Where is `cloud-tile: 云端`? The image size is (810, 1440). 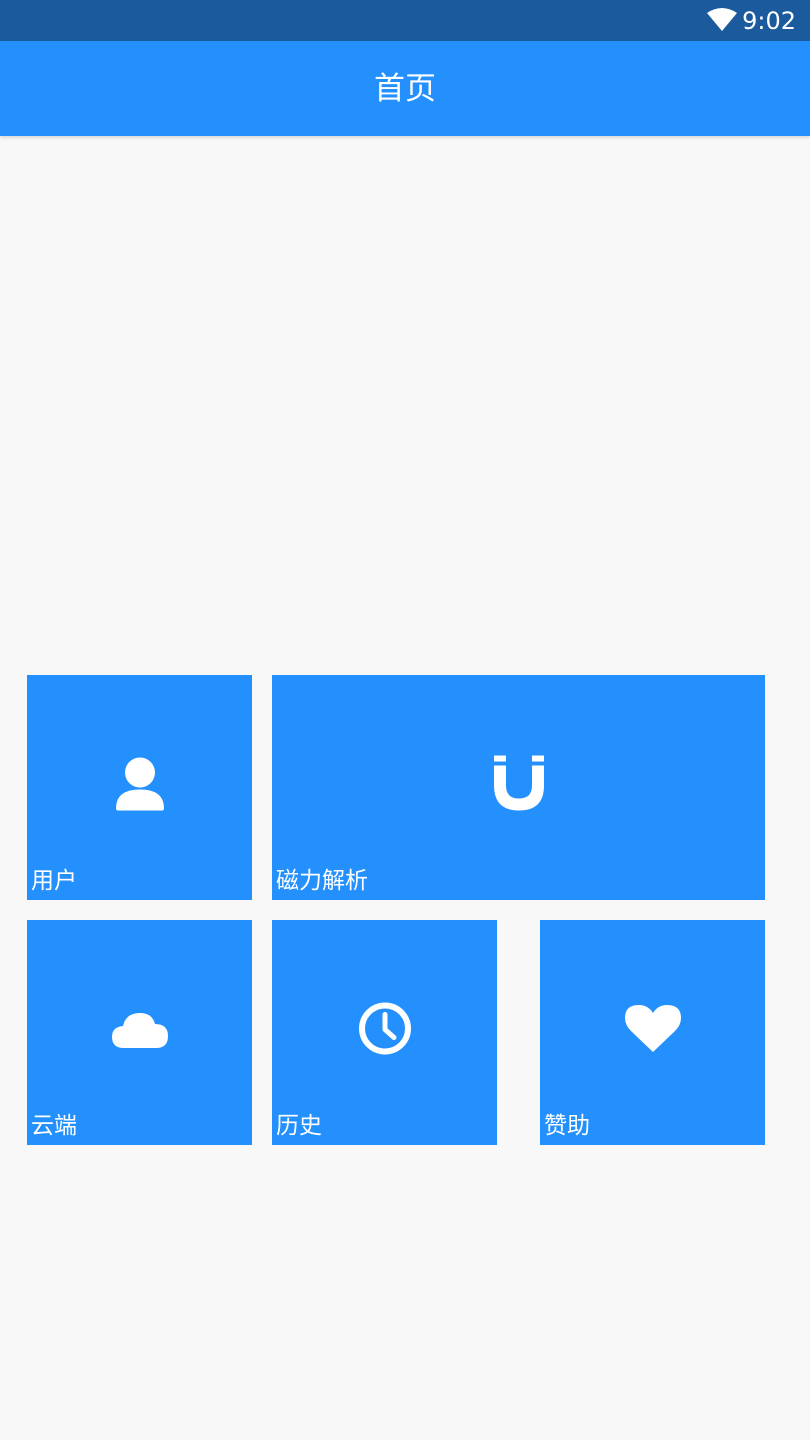 cloud-tile: 云端 is located at coordinates (139, 1032).